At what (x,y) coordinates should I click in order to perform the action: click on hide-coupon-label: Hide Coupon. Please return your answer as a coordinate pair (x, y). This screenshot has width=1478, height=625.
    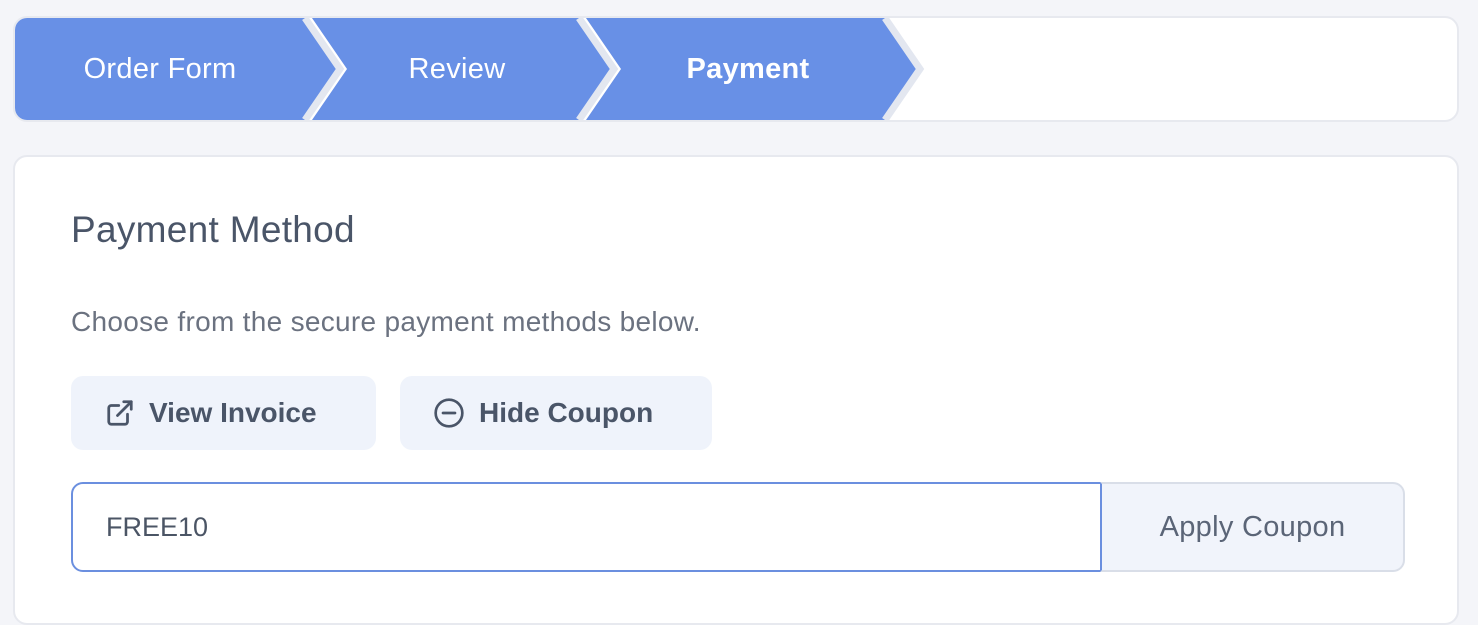
    Looking at the image, I should click on (566, 412).